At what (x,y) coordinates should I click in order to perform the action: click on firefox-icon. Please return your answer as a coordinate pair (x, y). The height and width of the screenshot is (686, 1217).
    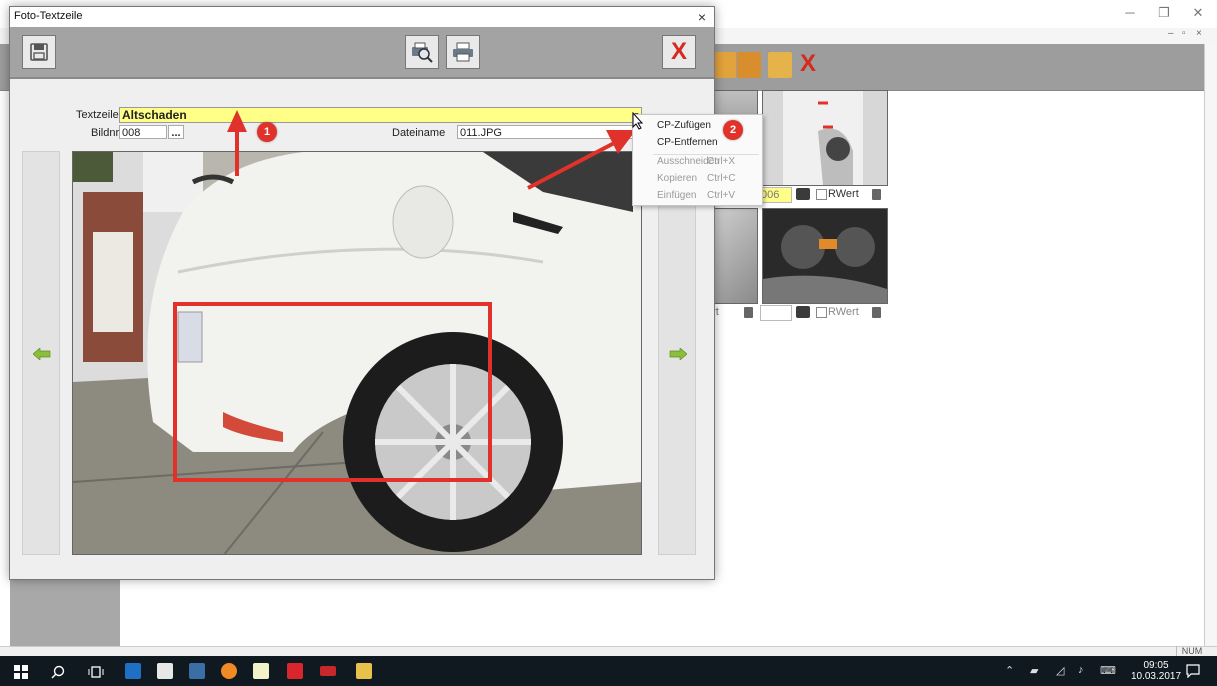
    Looking at the image, I should click on (229, 671).